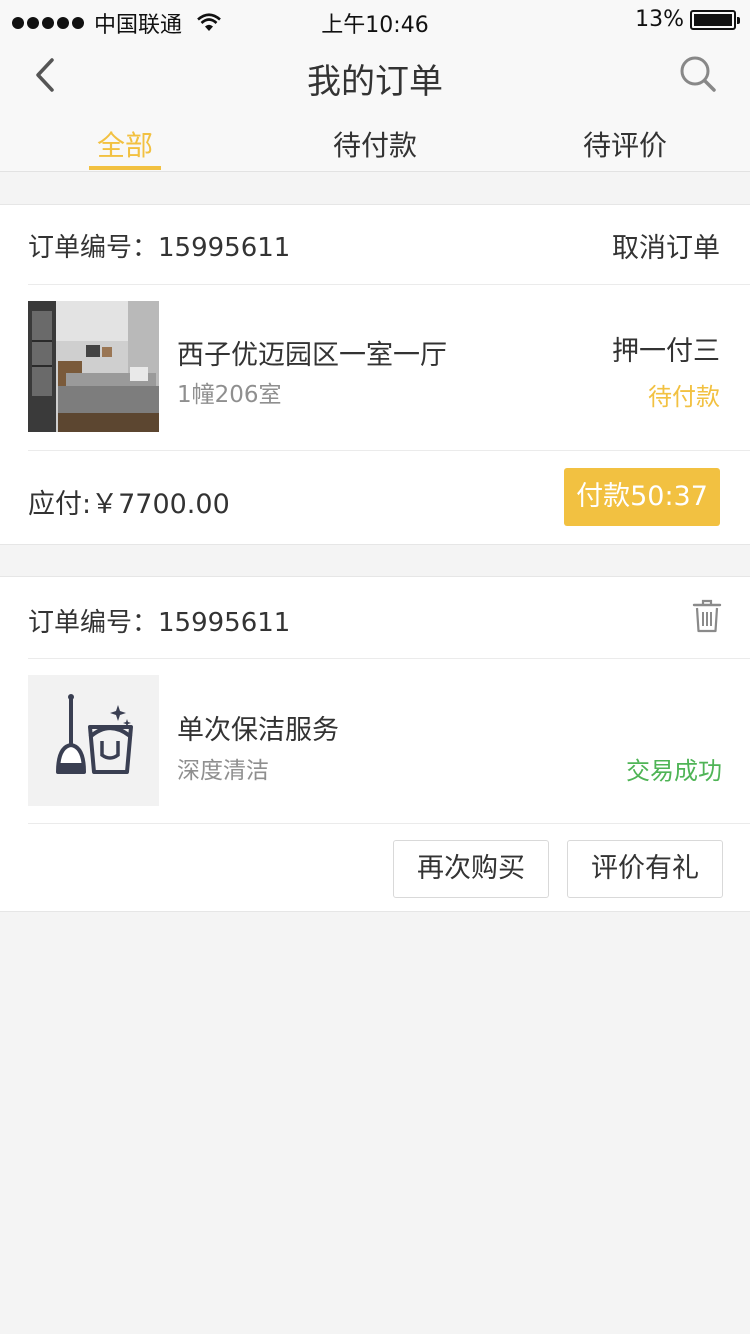 This screenshot has width=750, height=1334. Describe the element at coordinates (687, 19) in the screenshot. I see `status-right: 13%` at that location.